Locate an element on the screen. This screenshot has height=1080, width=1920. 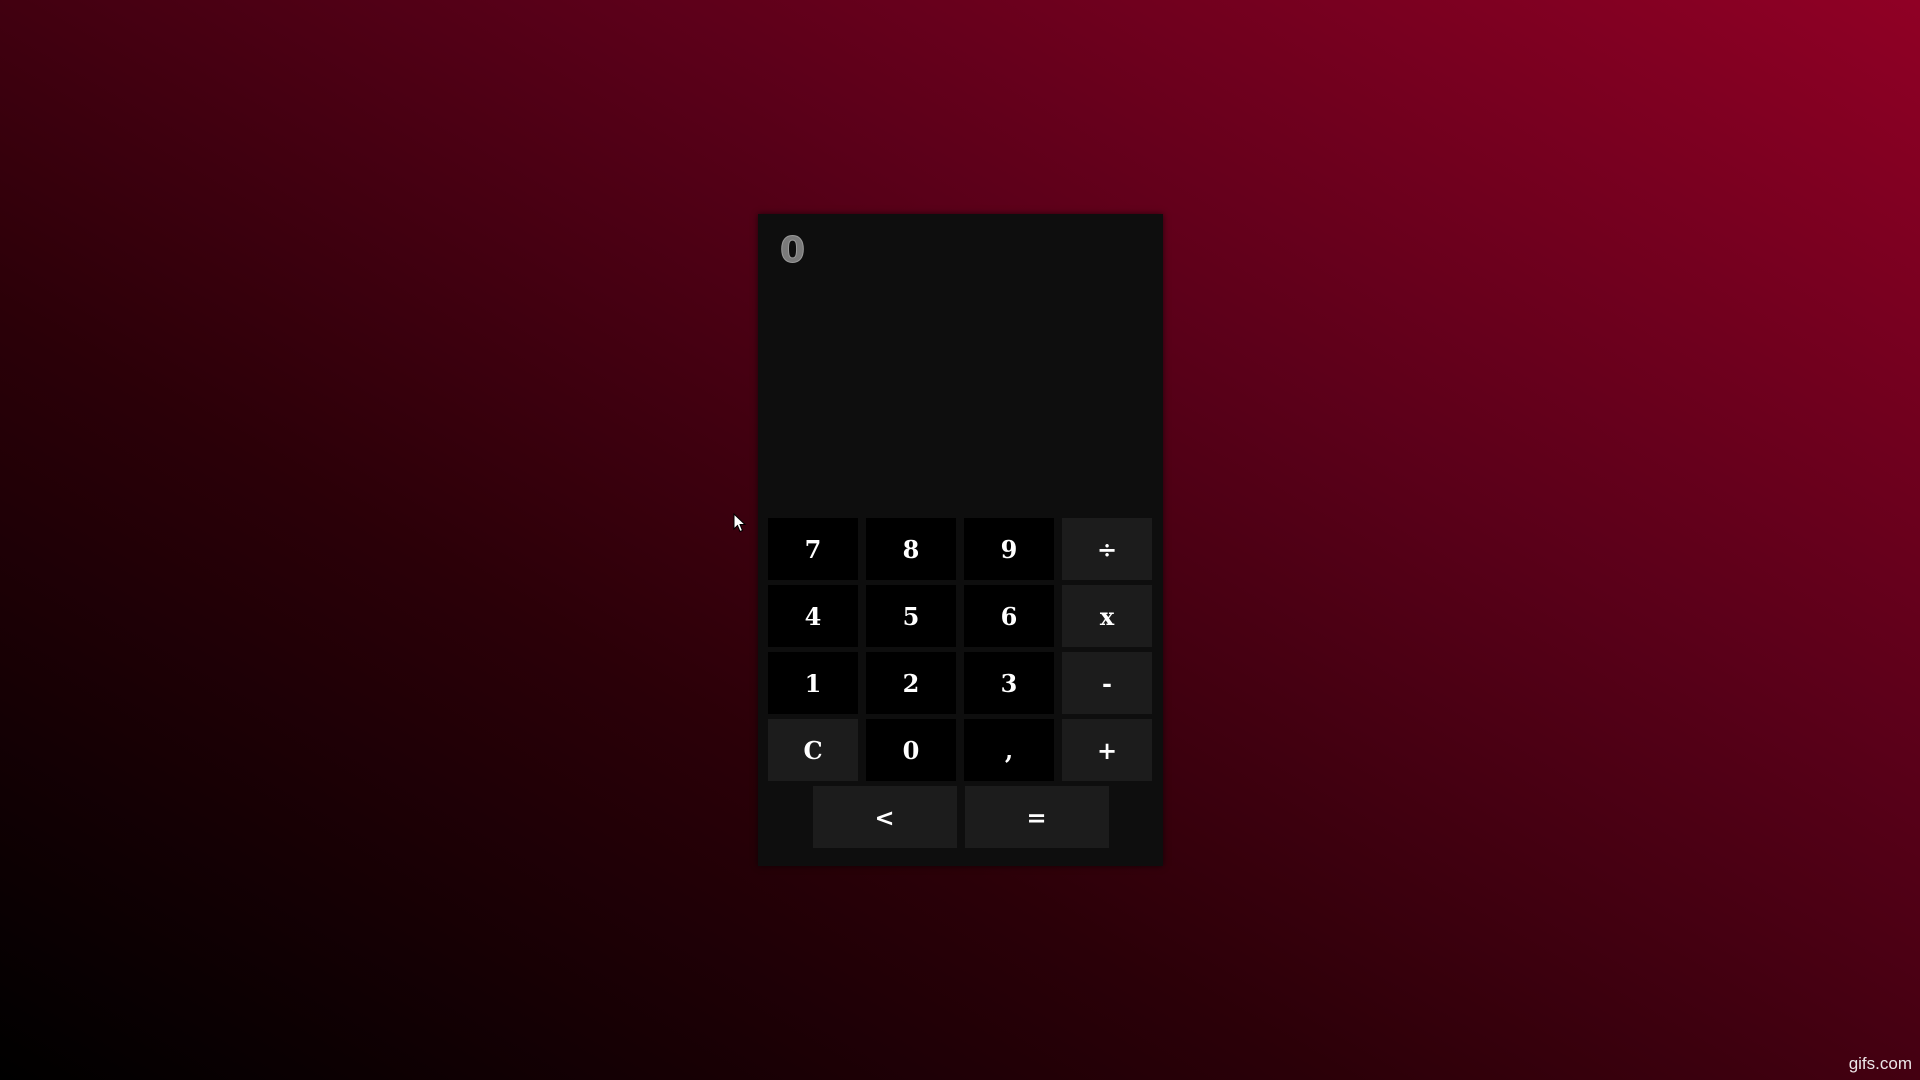
calculator: 0 7 8 9 ÷ 4 5 6 x 1 2 3 - C 0 , + < = is located at coordinates (960, 540).